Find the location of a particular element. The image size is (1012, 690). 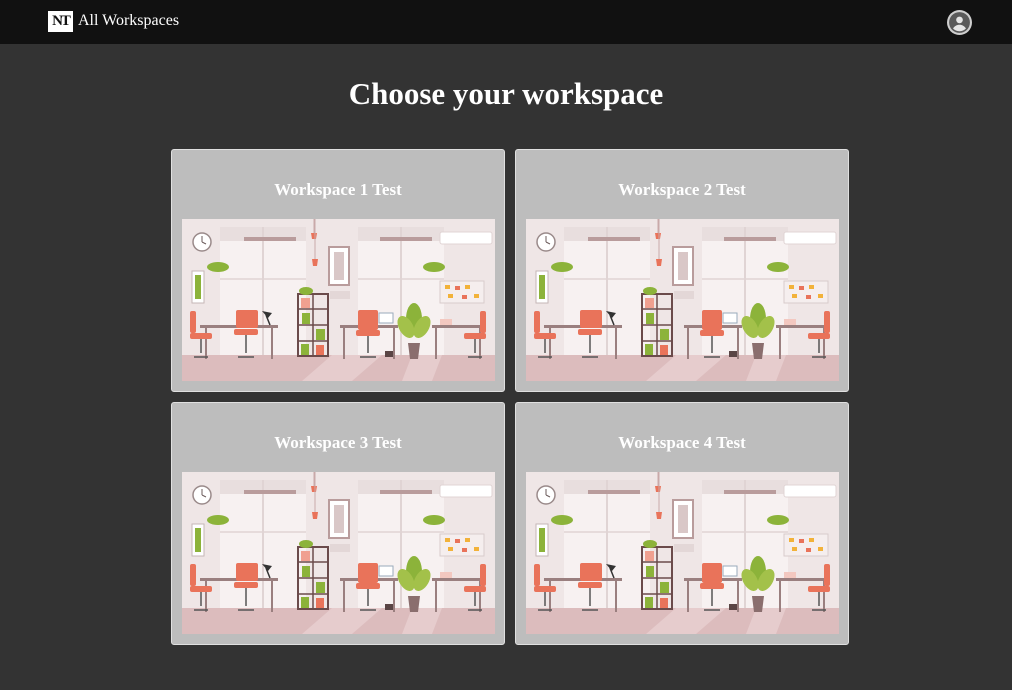

page-title: Choose your workspace is located at coordinates (506, 93).